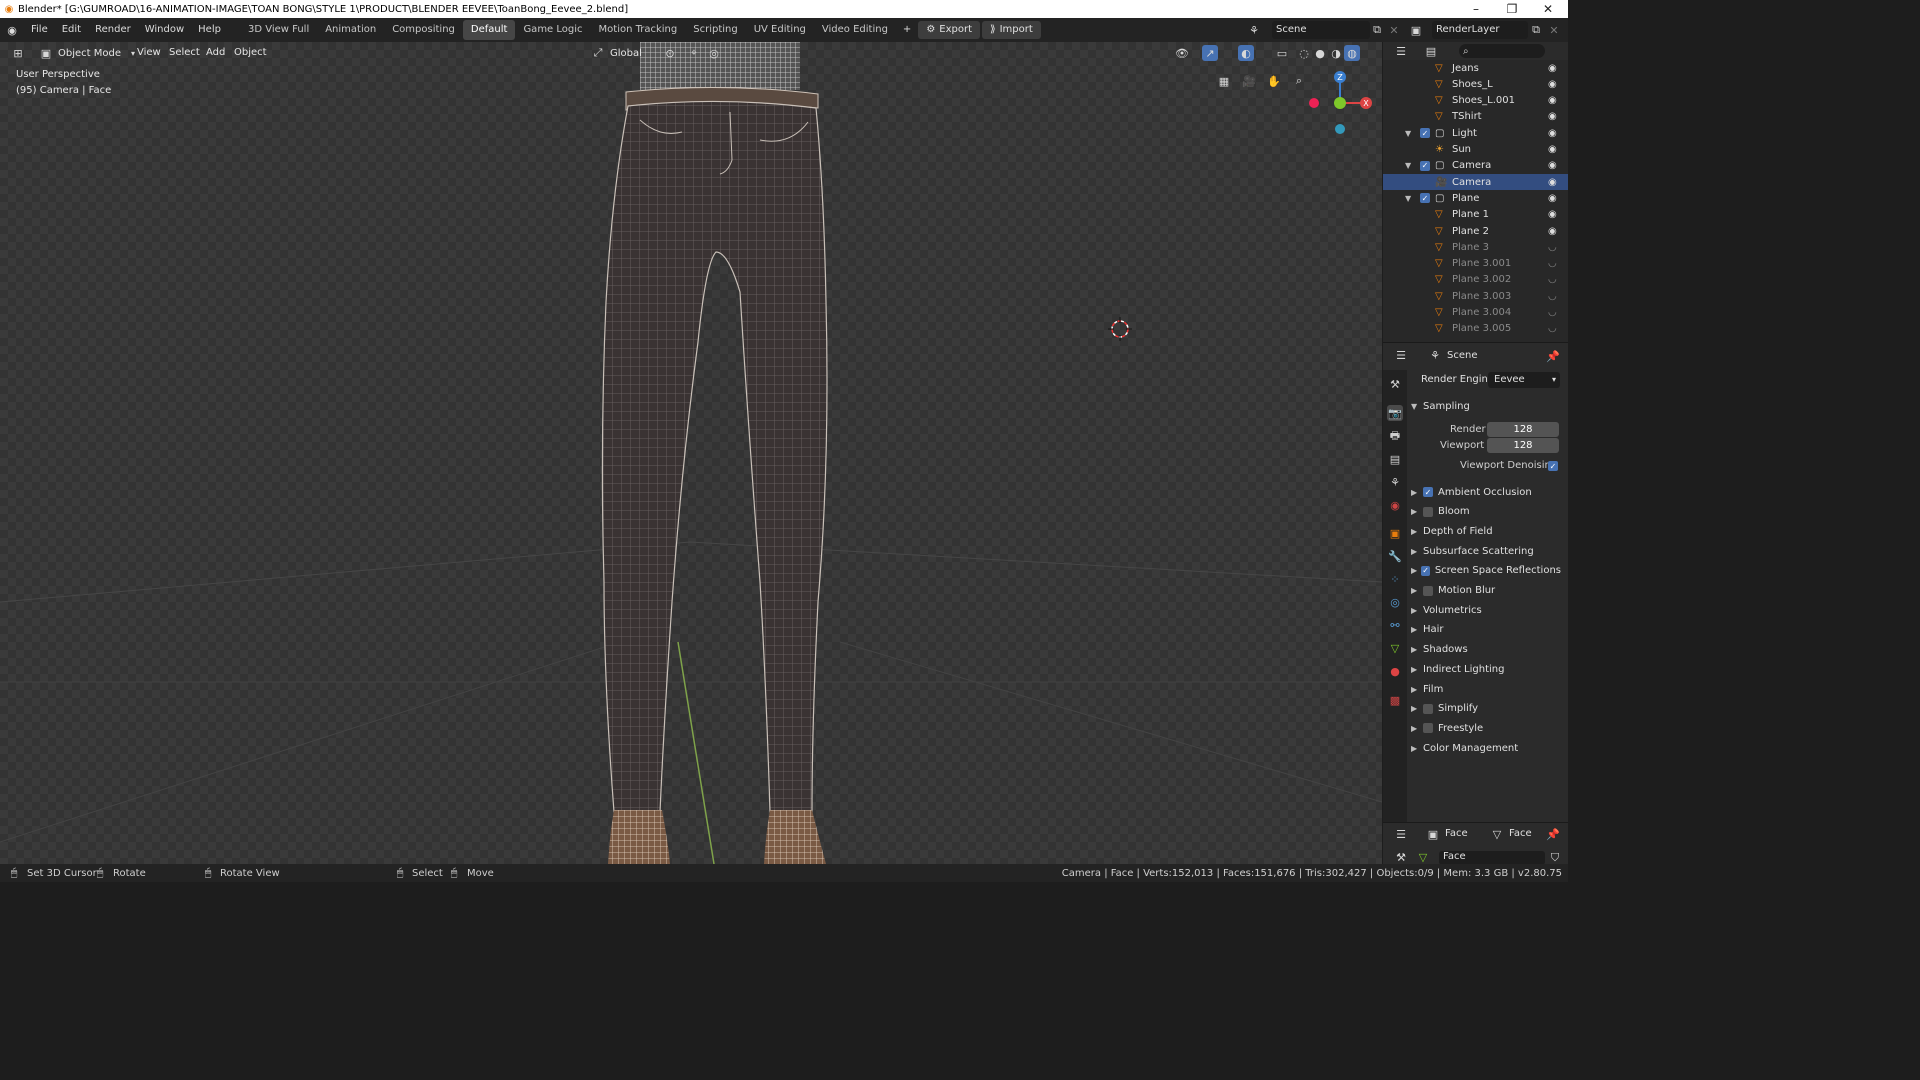 The image size is (1920, 1080). I want to click on modifier-tab-icon: 🔧, so click(1395, 556).